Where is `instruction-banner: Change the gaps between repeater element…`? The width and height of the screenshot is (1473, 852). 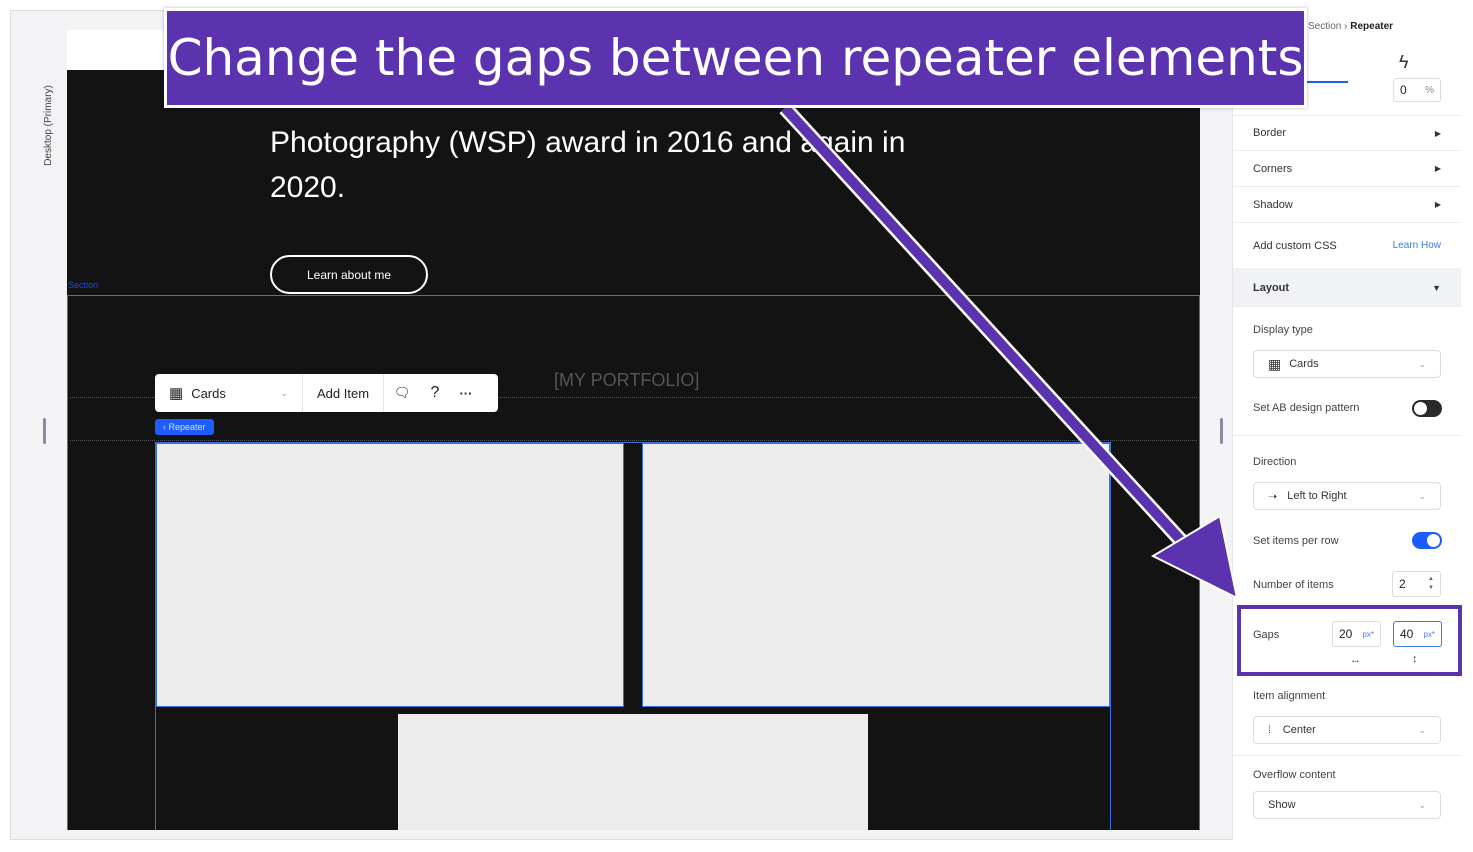
instruction-banner: Change the gaps between repeater element… is located at coordinates (735, 58).